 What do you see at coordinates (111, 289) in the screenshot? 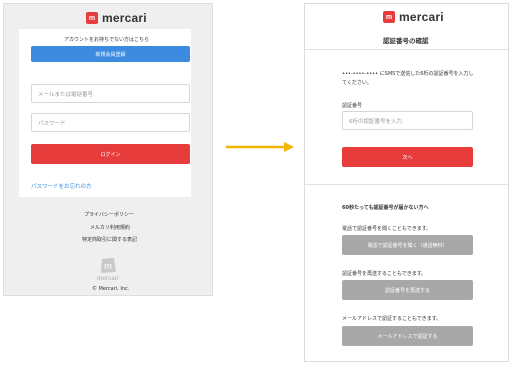
I see `copyright-text: © Mercari, Inc.` at bounding box center [111, 289].